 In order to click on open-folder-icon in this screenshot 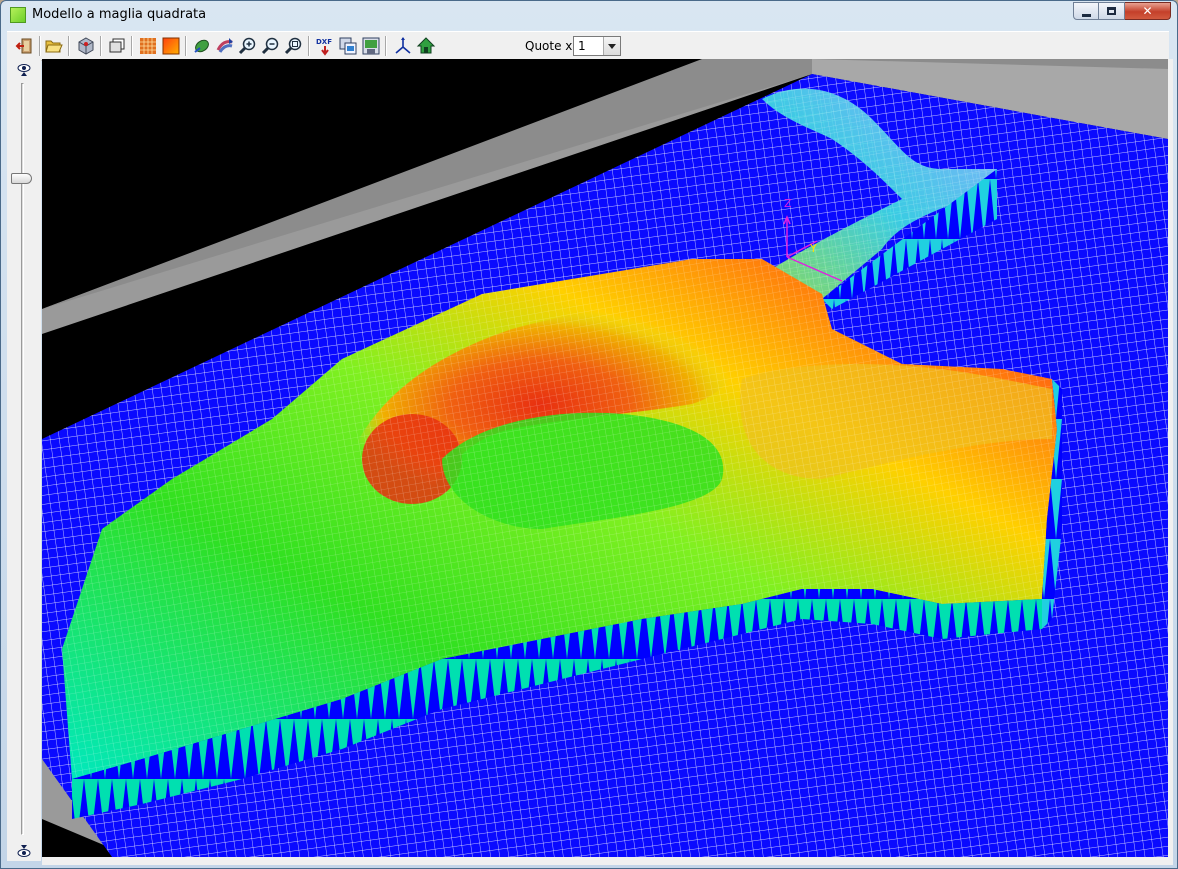, I will do `click(54, 46)`.